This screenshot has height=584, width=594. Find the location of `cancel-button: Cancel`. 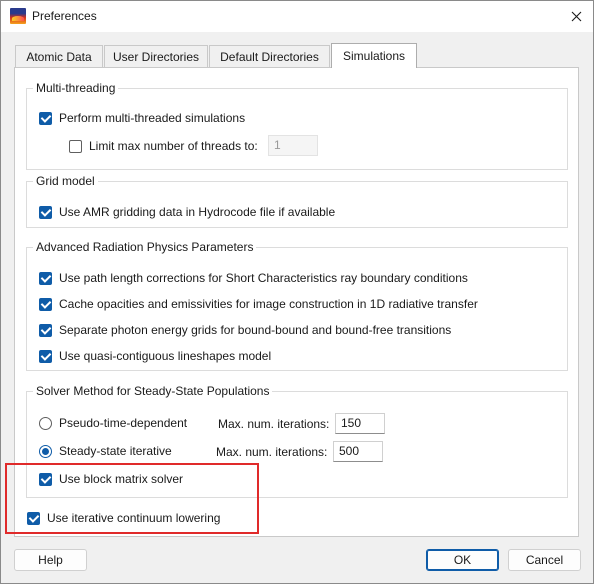

cancel-button: Cancel is located at coordinates (544, 560).